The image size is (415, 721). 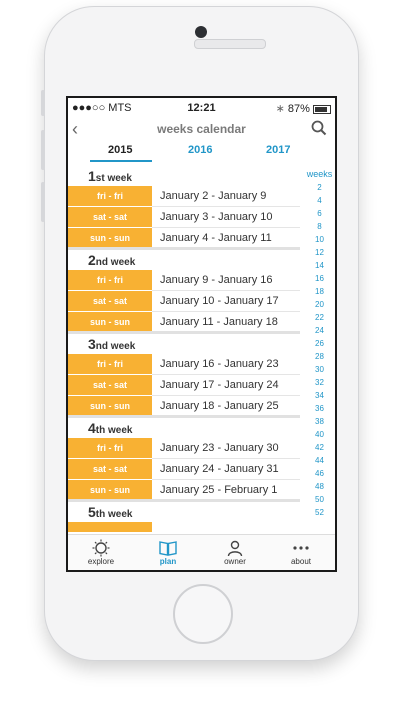 I want to click on list-item: sat - sat January 17 - January 24, so click(x=186, y=385).